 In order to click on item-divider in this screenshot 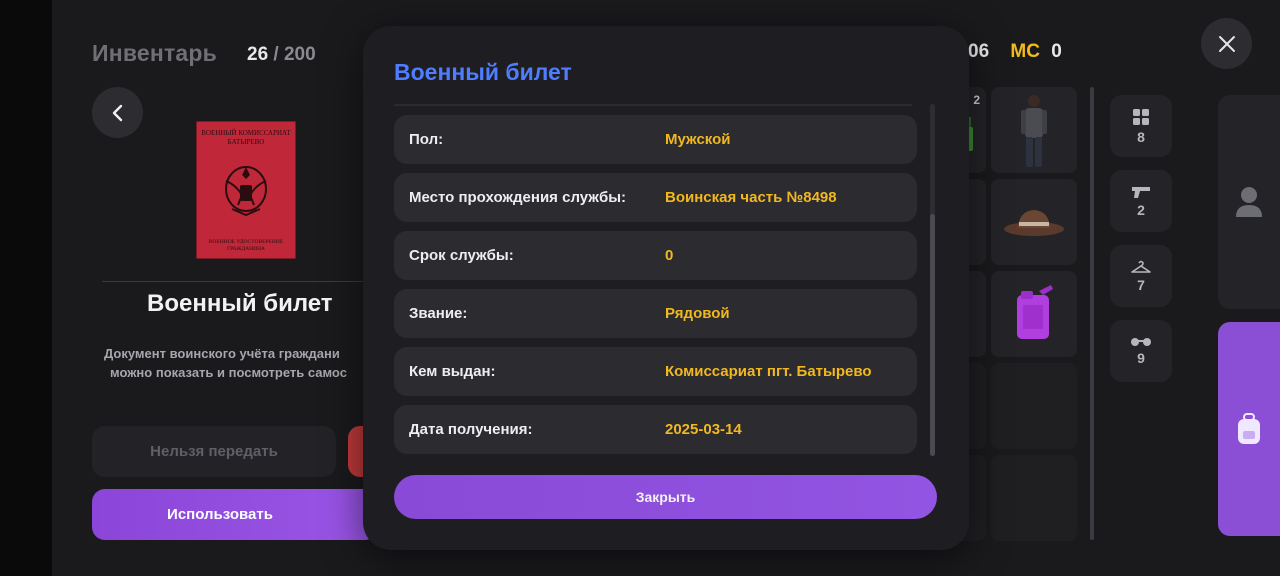, I will do `click(237, 281)`.